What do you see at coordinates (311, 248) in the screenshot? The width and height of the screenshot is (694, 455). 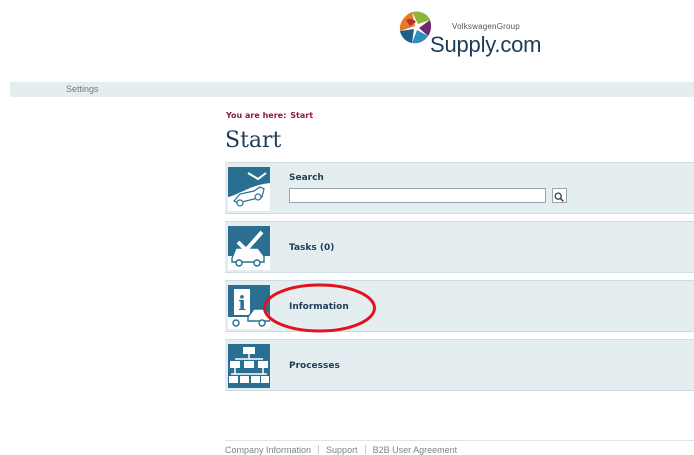 I see `tasks-label: Tasks (0)` at bounding box center [311, 248].